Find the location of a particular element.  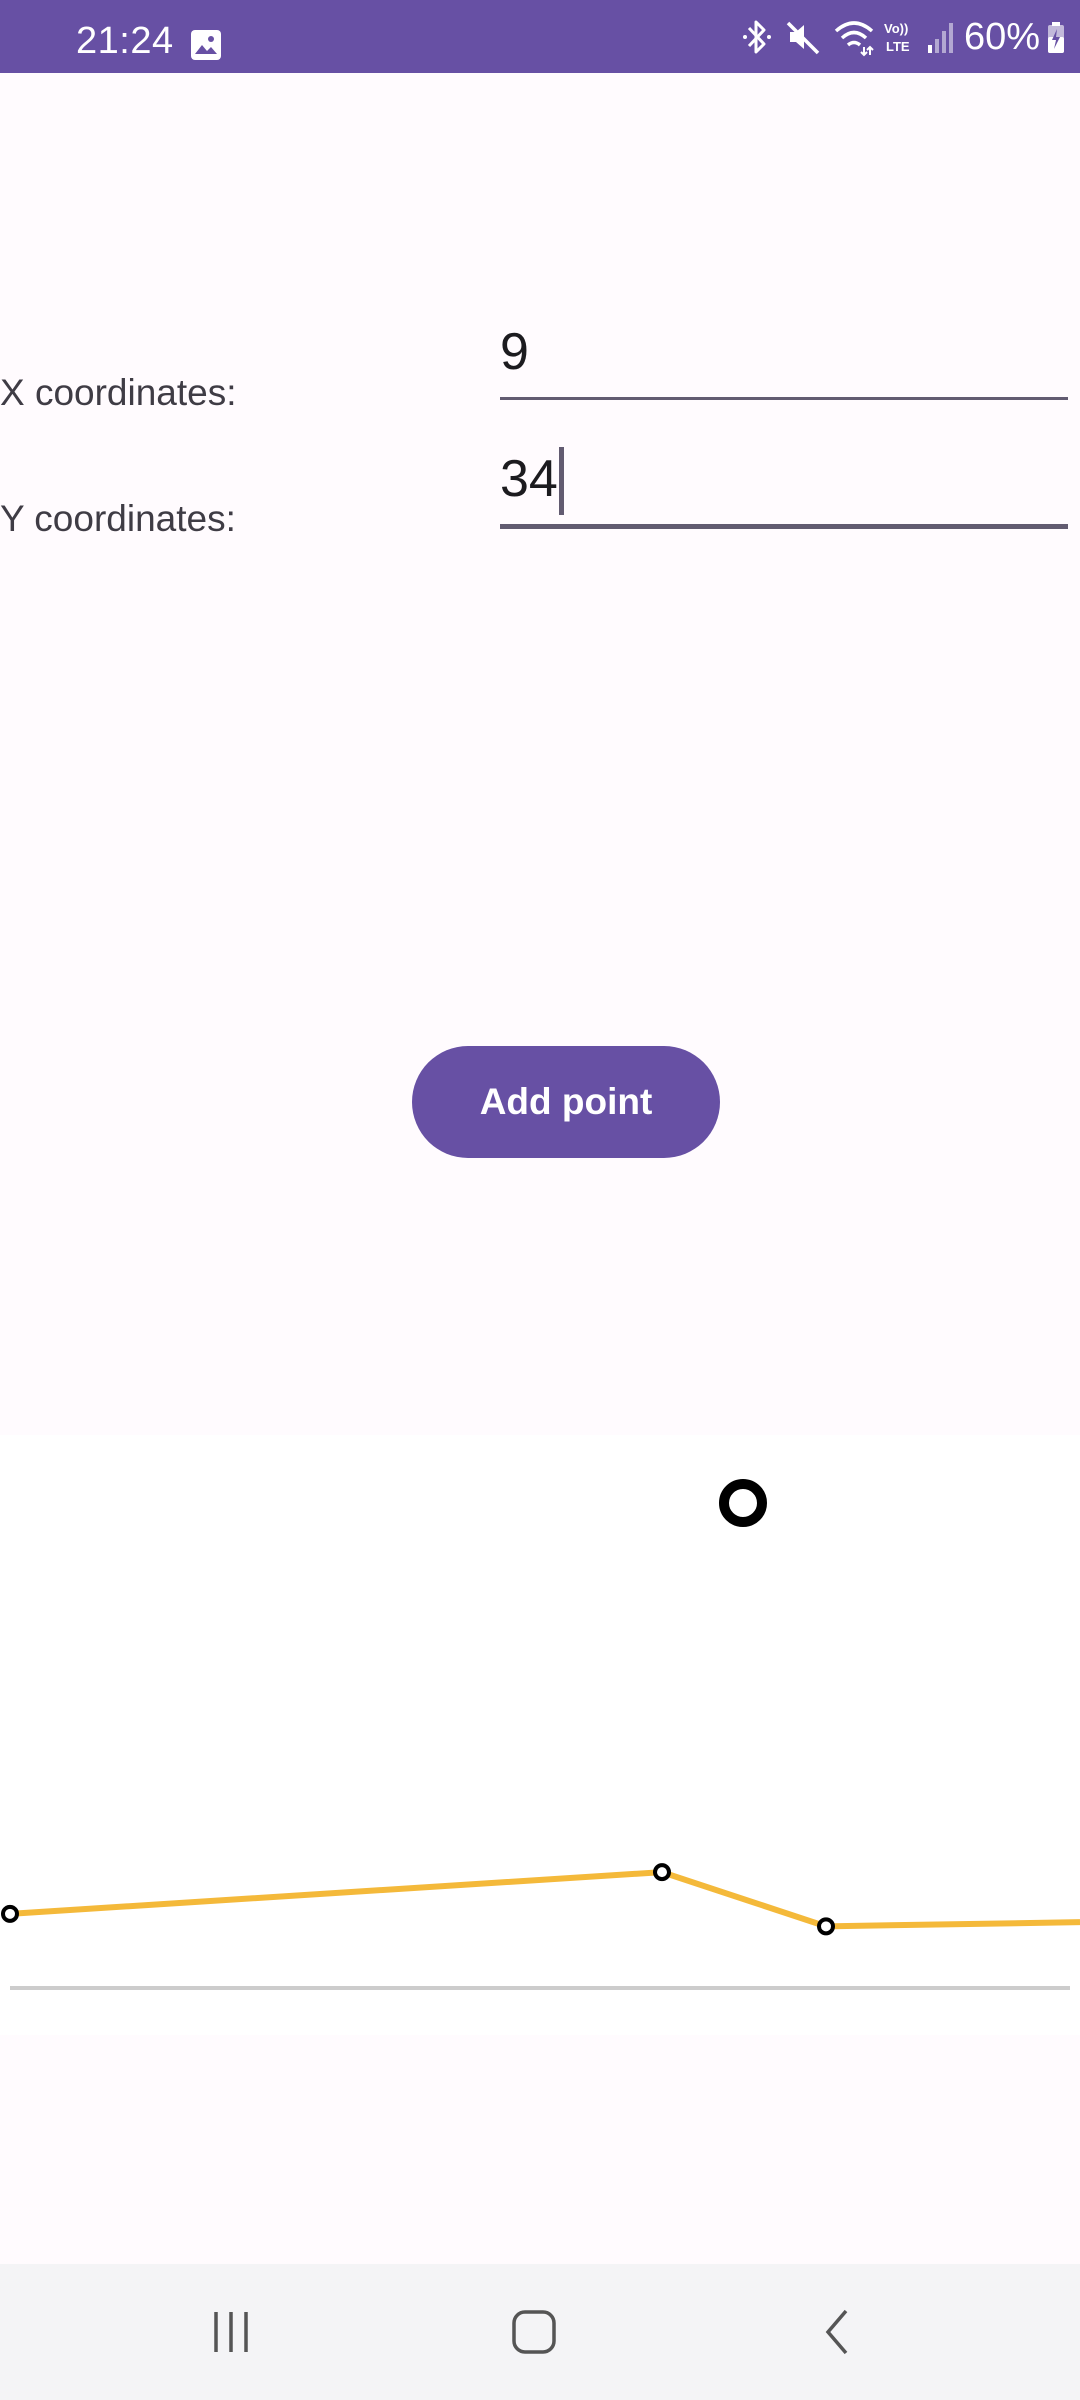

svg-text: LTE is located at coordinates (898, 46).